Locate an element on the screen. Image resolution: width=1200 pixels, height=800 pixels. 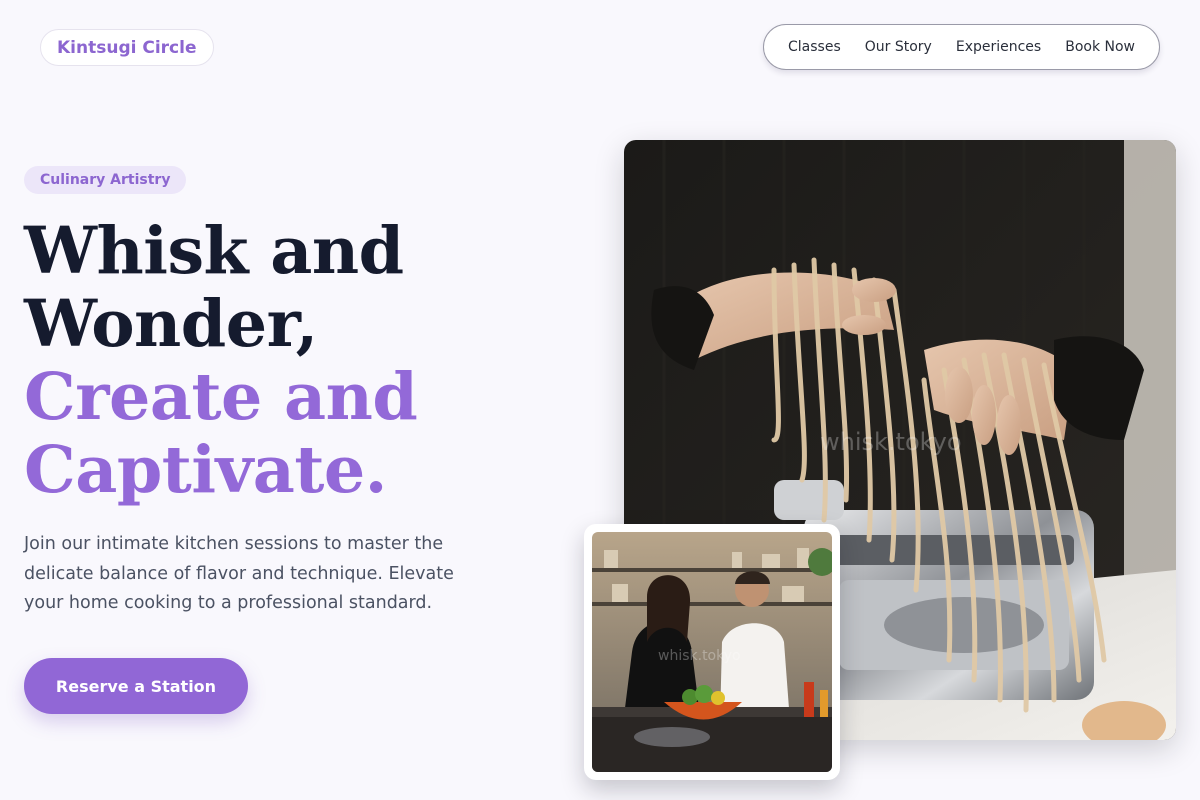
hero-title-line3: Create and is located at coordinates (221, 397).